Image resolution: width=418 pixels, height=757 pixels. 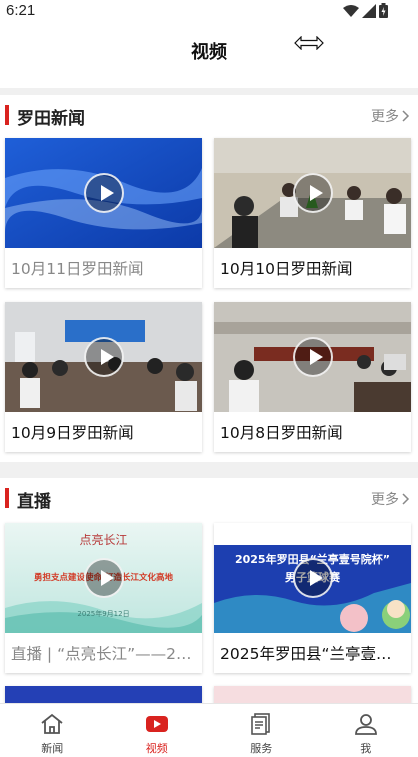 What do you see at coordinates (156, 724) in the screenshot?
I see `video-play-icon` at bounding box center [156, 724].